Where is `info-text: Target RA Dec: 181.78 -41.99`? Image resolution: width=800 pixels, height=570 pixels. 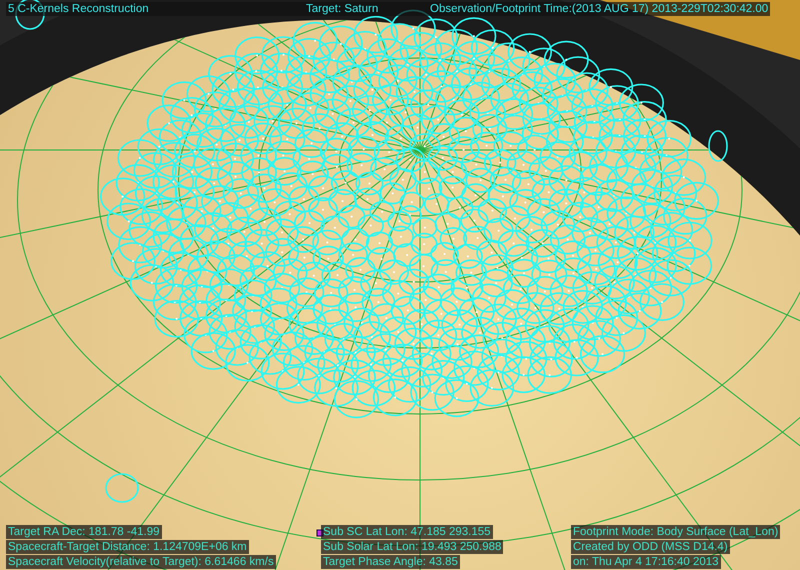
info-text: Target RA Dec: 181.78 -41.99 is located at coordinates (84, 532).